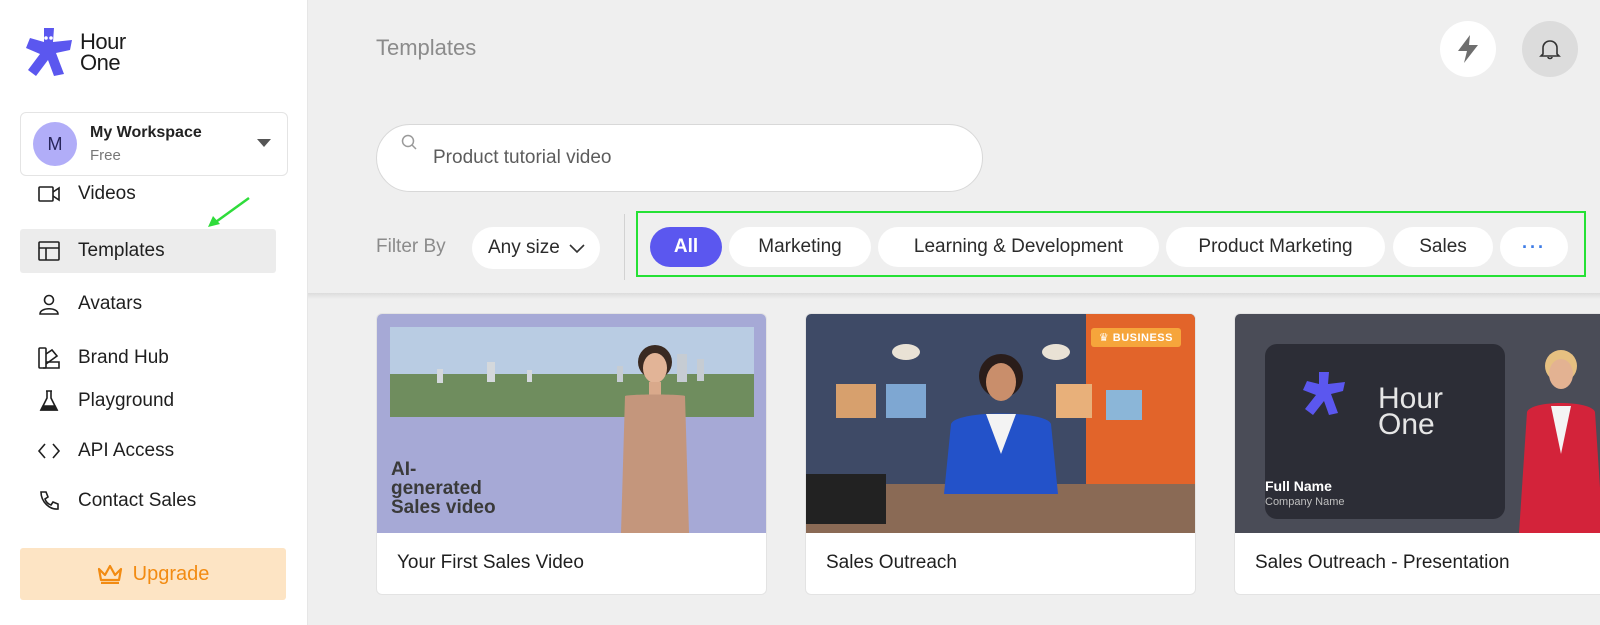  Describe the element at coordinates (1275, 247) in the screenshot. I see `chip-product-marketing: Product Marketing` at that location.